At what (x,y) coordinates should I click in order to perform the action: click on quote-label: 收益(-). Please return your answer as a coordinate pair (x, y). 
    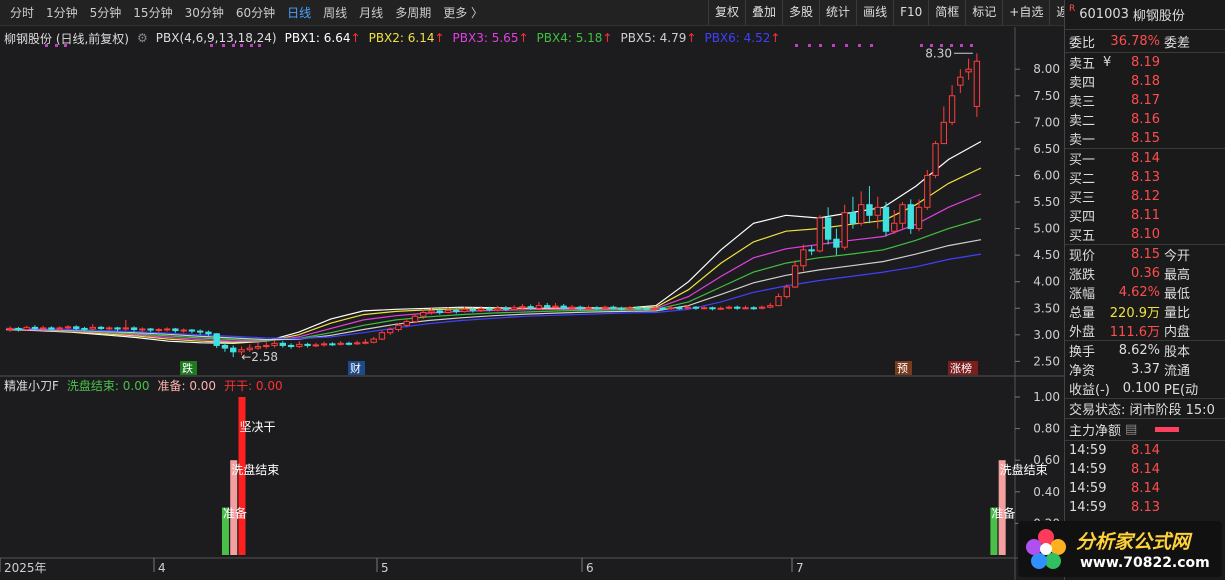
    Looking at the image, I should click on (1089, 390).